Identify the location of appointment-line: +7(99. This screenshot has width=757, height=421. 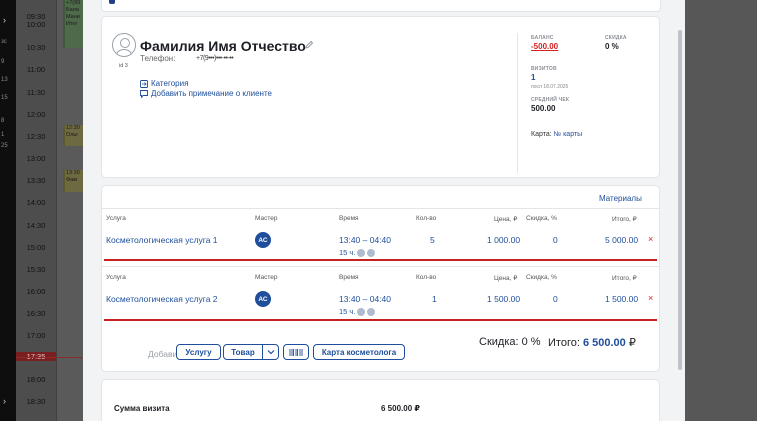
(73, 3).